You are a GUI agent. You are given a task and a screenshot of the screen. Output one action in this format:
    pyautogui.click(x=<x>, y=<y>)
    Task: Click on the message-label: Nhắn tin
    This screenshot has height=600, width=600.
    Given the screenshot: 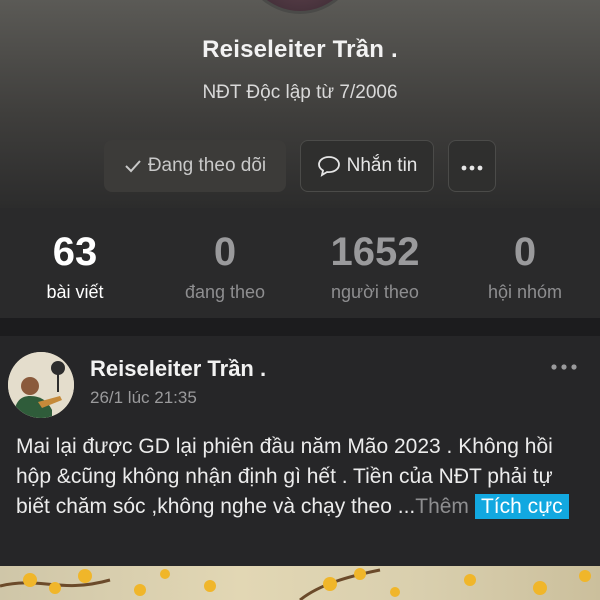 What is the action you would take?
    pyautogui.click(x=382, y=165)
    